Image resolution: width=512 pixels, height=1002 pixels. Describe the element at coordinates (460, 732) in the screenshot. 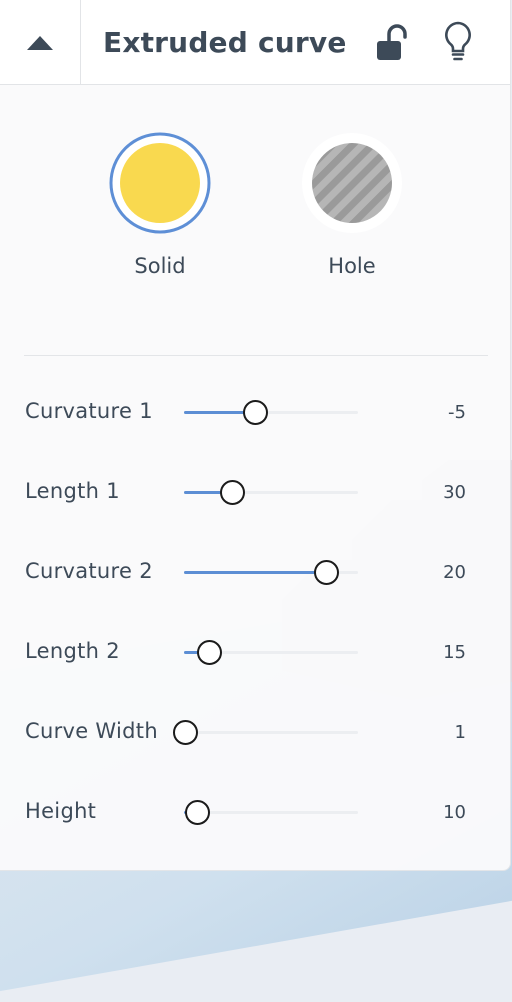

I see `slider-value: 1` at that location.